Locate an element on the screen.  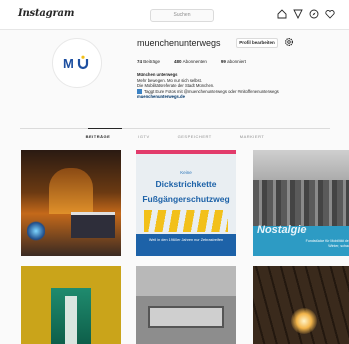
zebra-crossing-graphic is located at coordinates (186, 221).